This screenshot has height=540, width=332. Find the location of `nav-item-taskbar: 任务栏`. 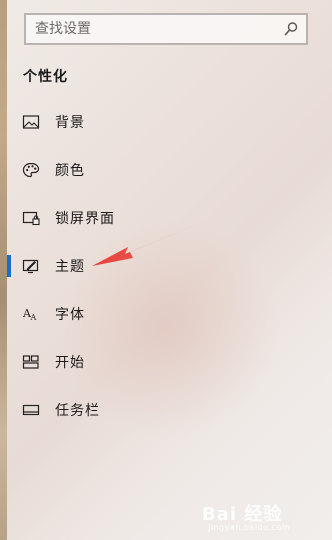

nav-item-taskbar: 任务栏 is located at coordinates (100, 410).